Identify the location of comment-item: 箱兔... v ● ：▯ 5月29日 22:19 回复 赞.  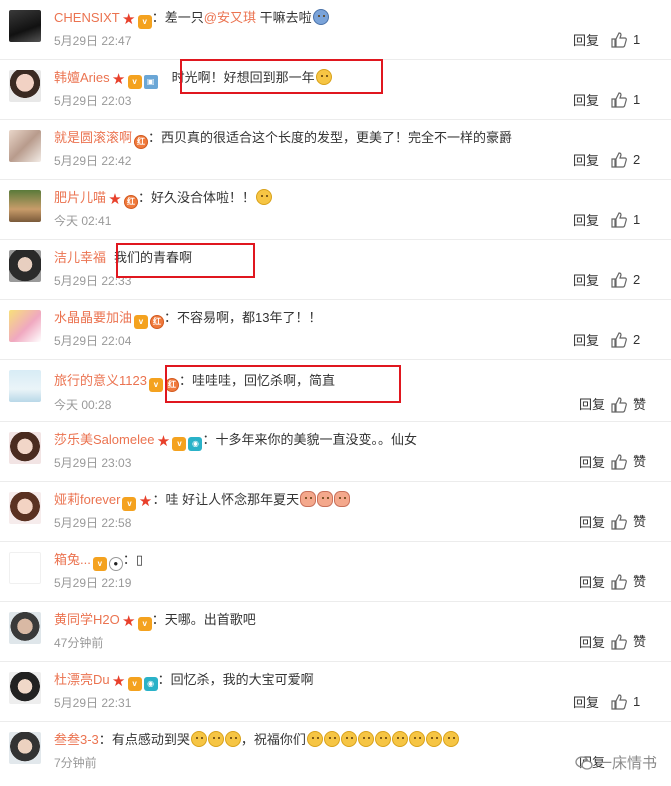
(335, 572).